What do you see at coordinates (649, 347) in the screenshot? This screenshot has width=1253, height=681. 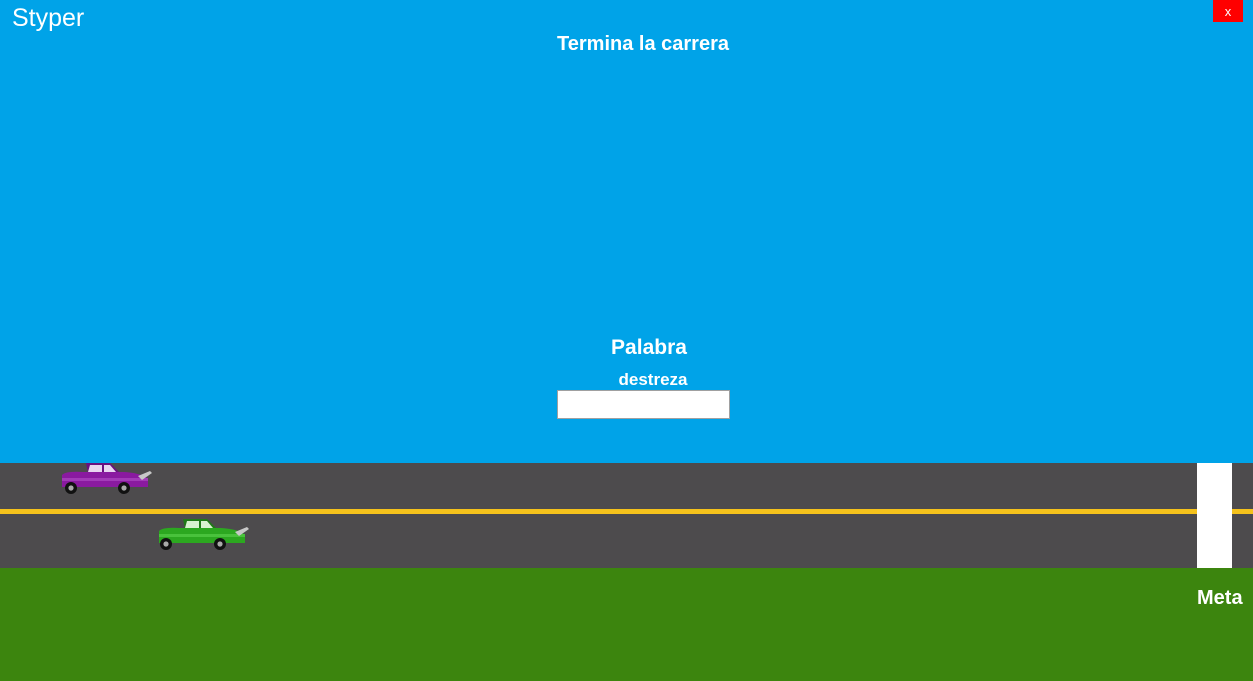 I see `word-label: Palabra` at bounding box center [649, 347].